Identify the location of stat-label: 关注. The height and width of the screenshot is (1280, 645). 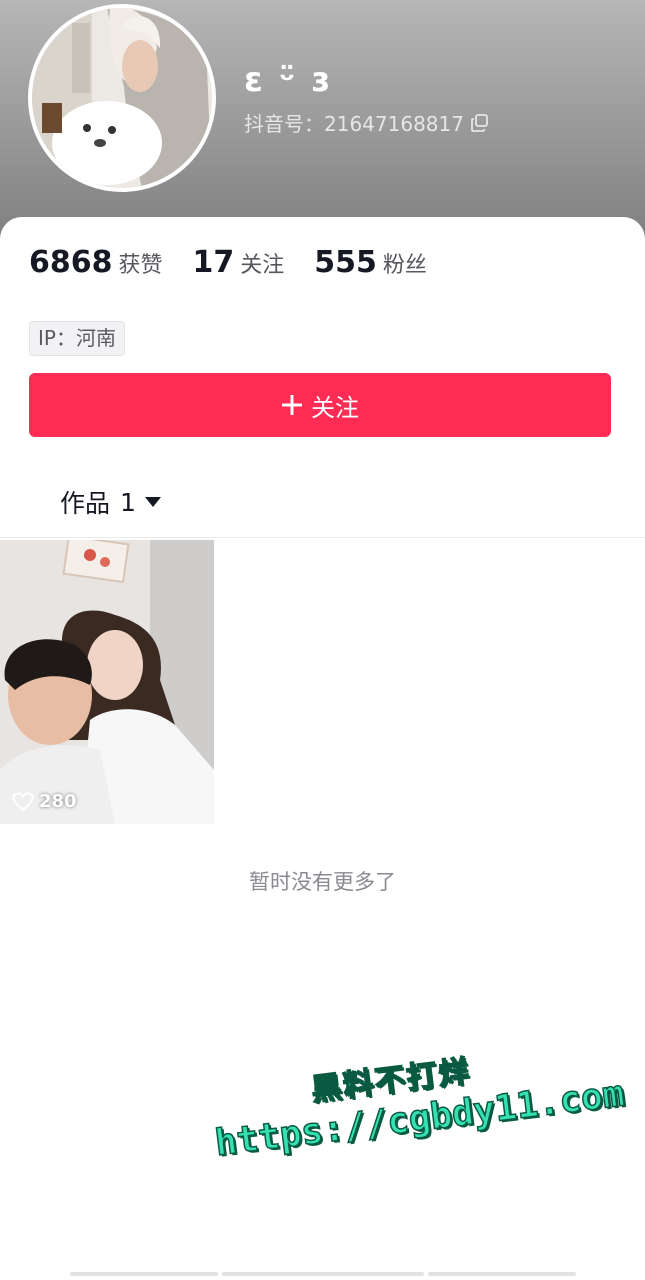
(262, 265).